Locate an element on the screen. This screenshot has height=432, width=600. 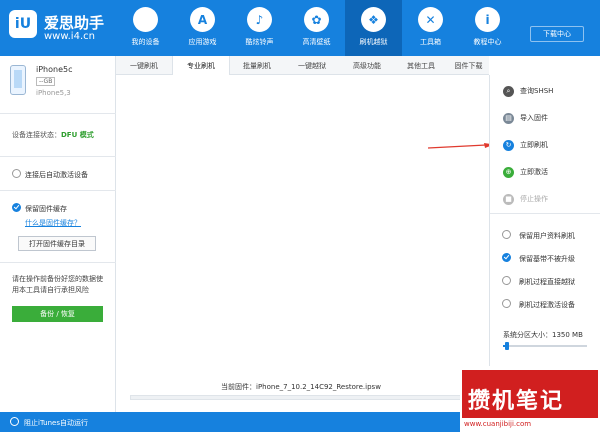
action-label: 查询SHSH is located at coordinates (537, 91).